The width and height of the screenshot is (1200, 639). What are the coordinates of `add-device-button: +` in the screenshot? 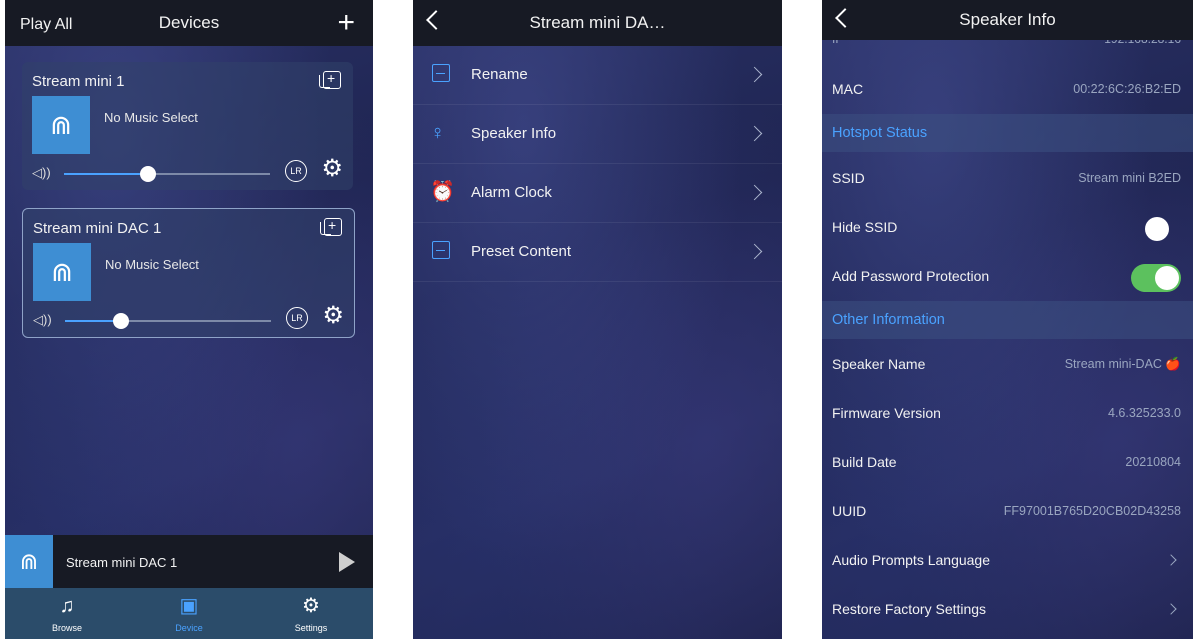 It's located at (346, 23).